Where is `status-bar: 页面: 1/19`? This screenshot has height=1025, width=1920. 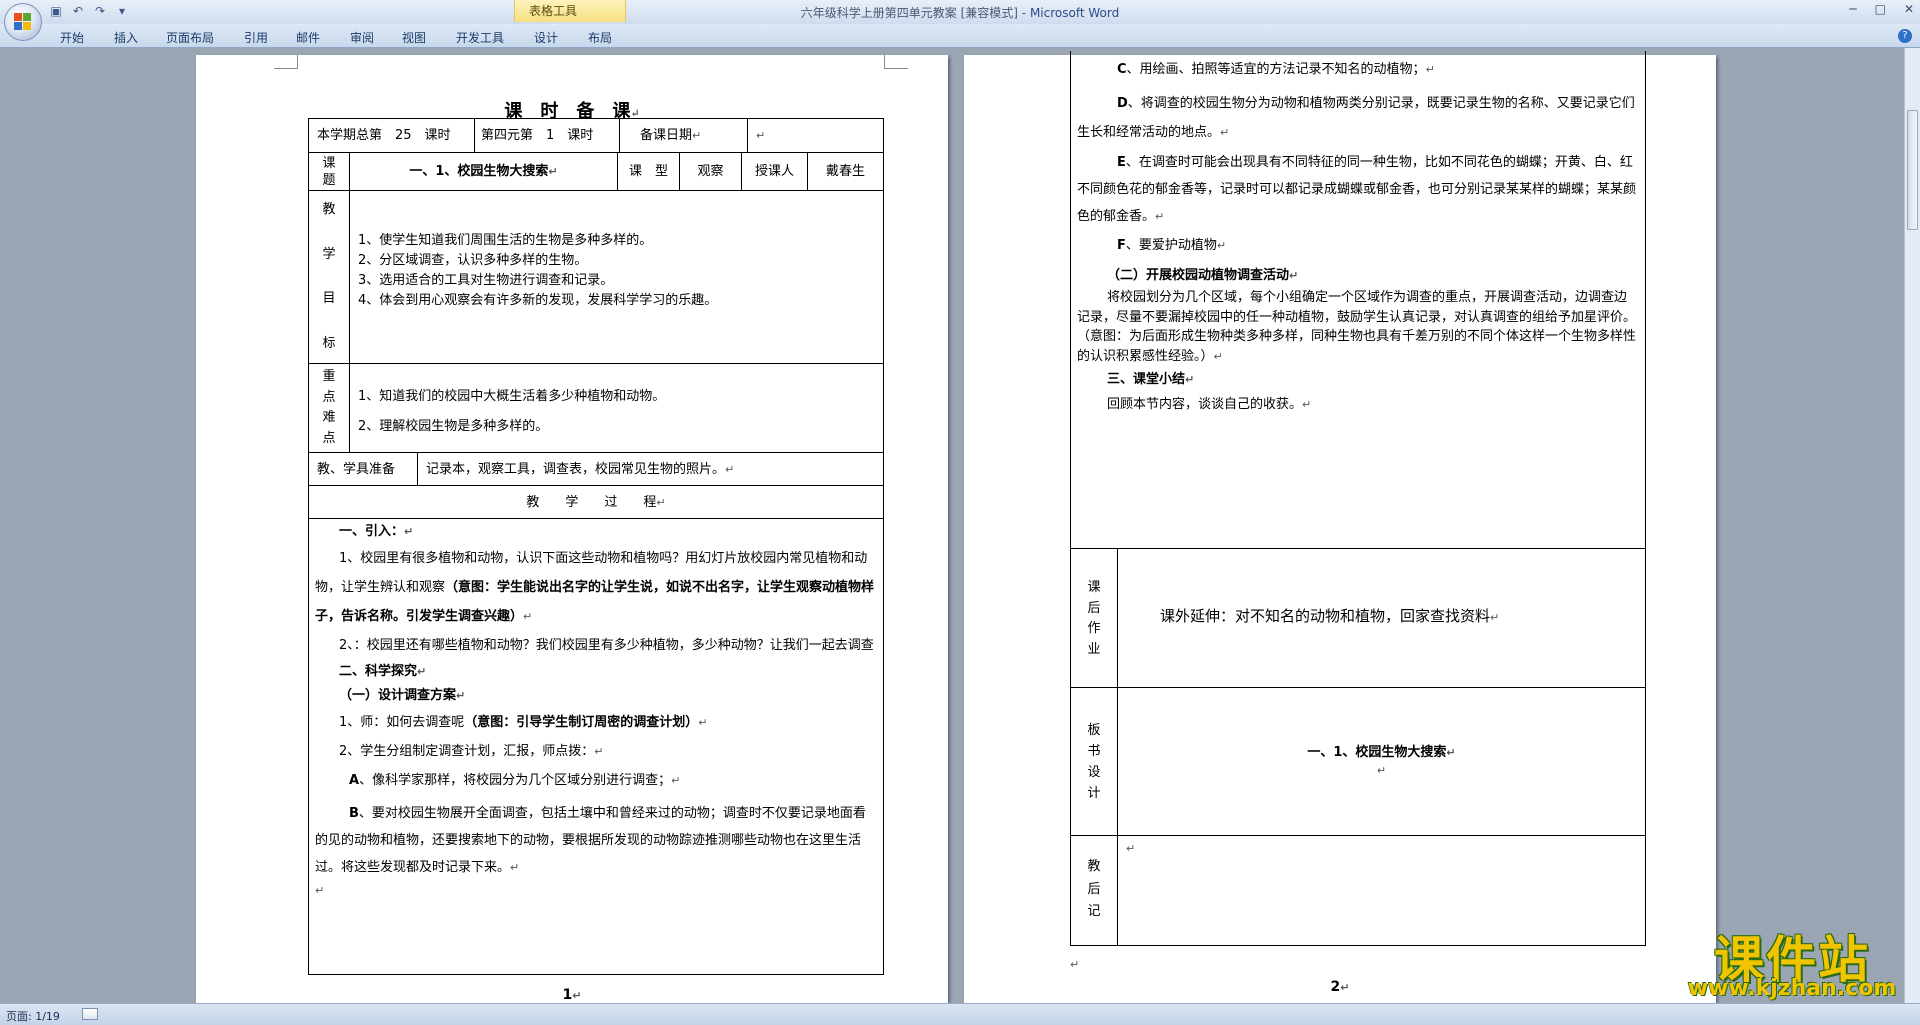
status-bar: 页面: 1/19 is located at coordinates (960, 1014).